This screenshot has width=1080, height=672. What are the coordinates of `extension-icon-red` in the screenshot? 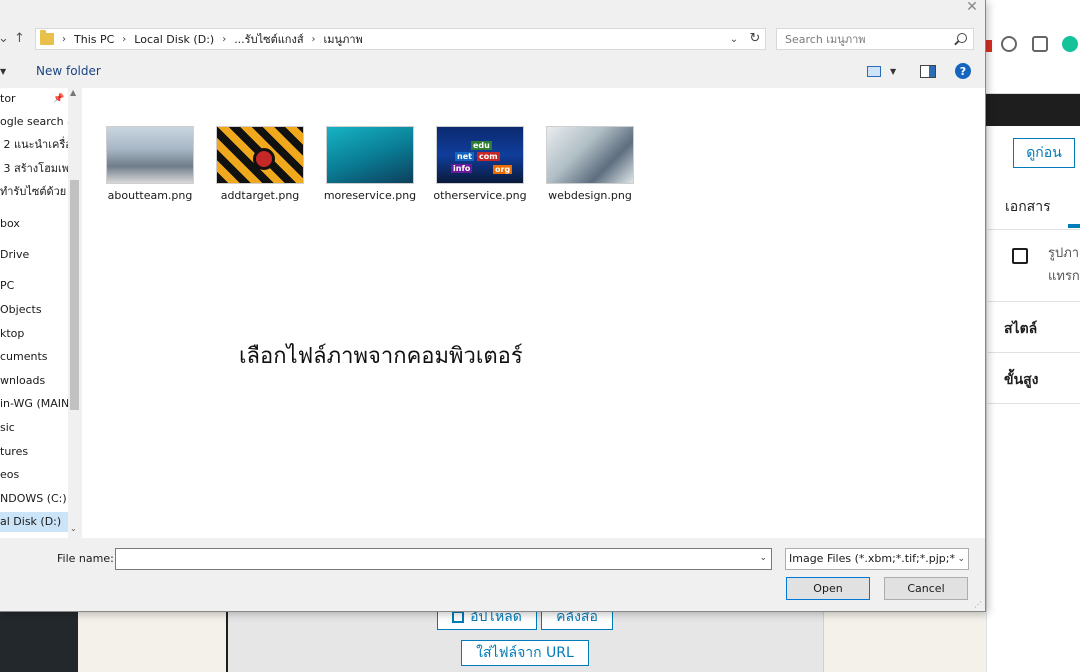 It's located at (989, 46).